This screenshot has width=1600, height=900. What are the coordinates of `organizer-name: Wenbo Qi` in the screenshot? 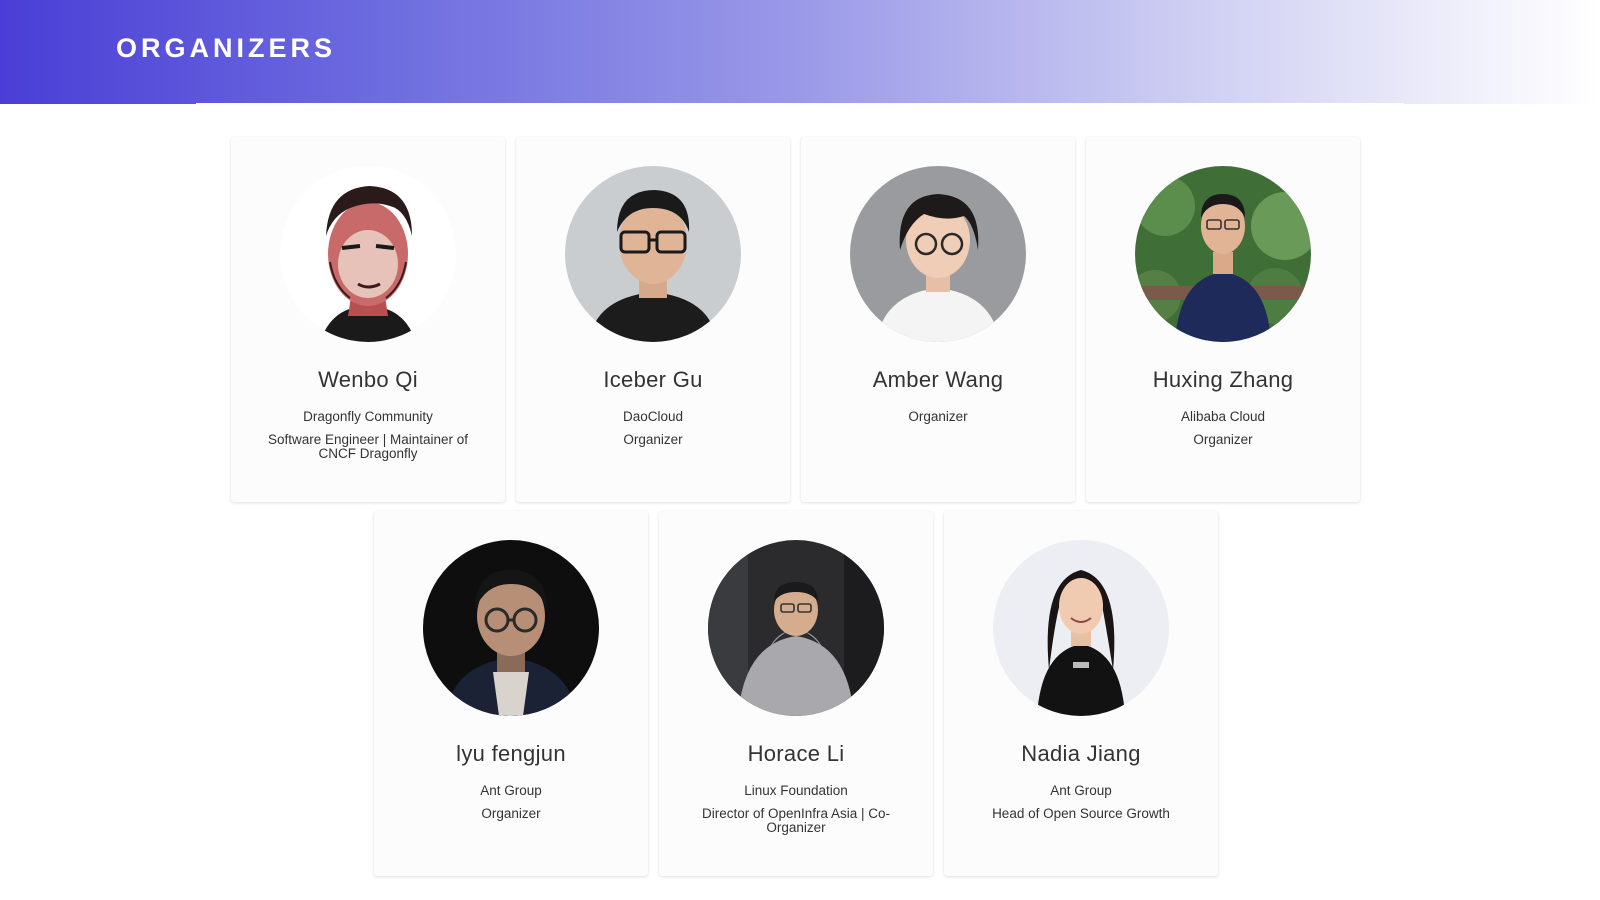 It's located at (368, 379).